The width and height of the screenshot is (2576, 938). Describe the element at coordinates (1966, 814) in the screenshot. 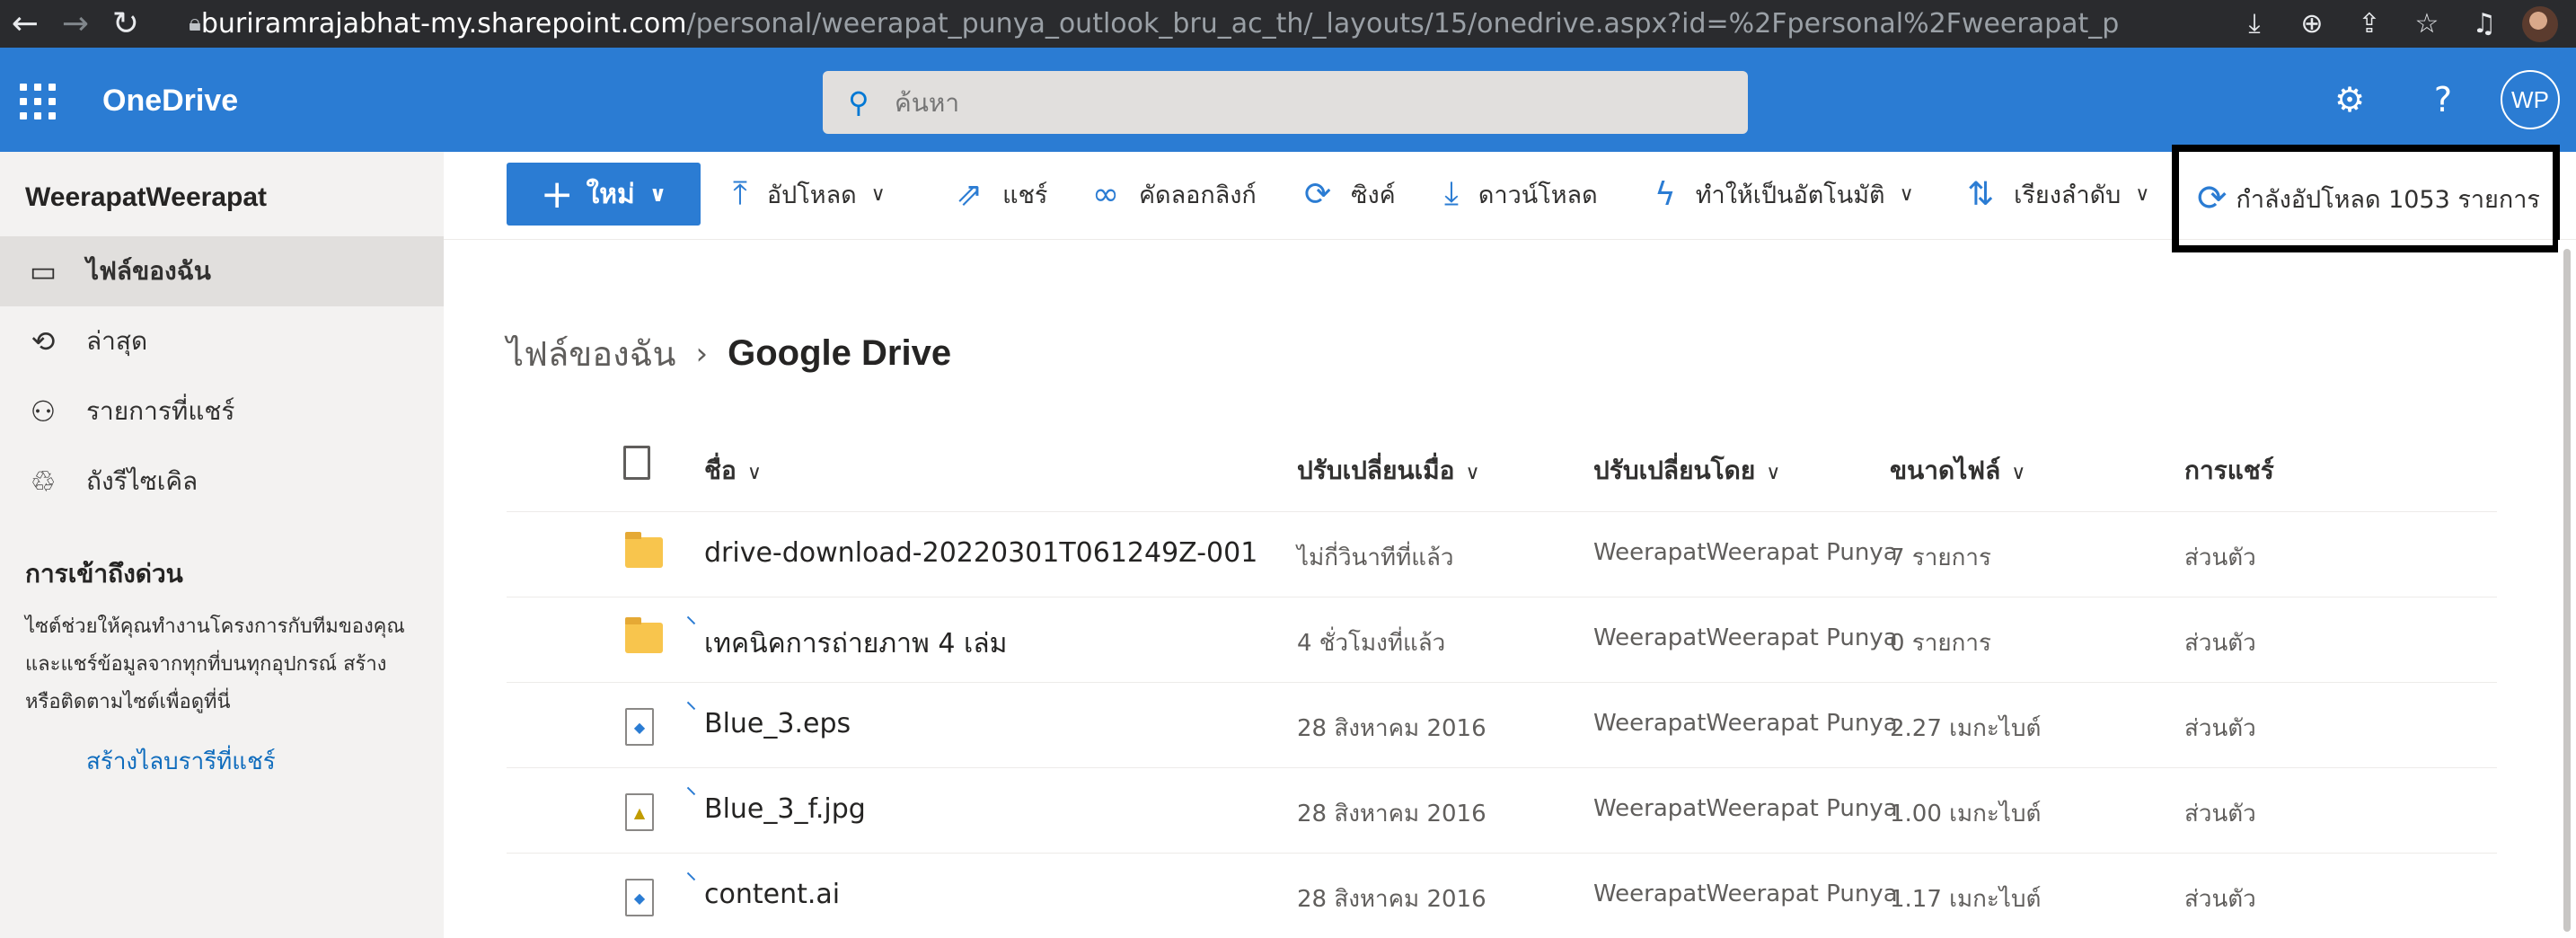

I see `file-size: 1.00 เมกะไบต์` at that location.